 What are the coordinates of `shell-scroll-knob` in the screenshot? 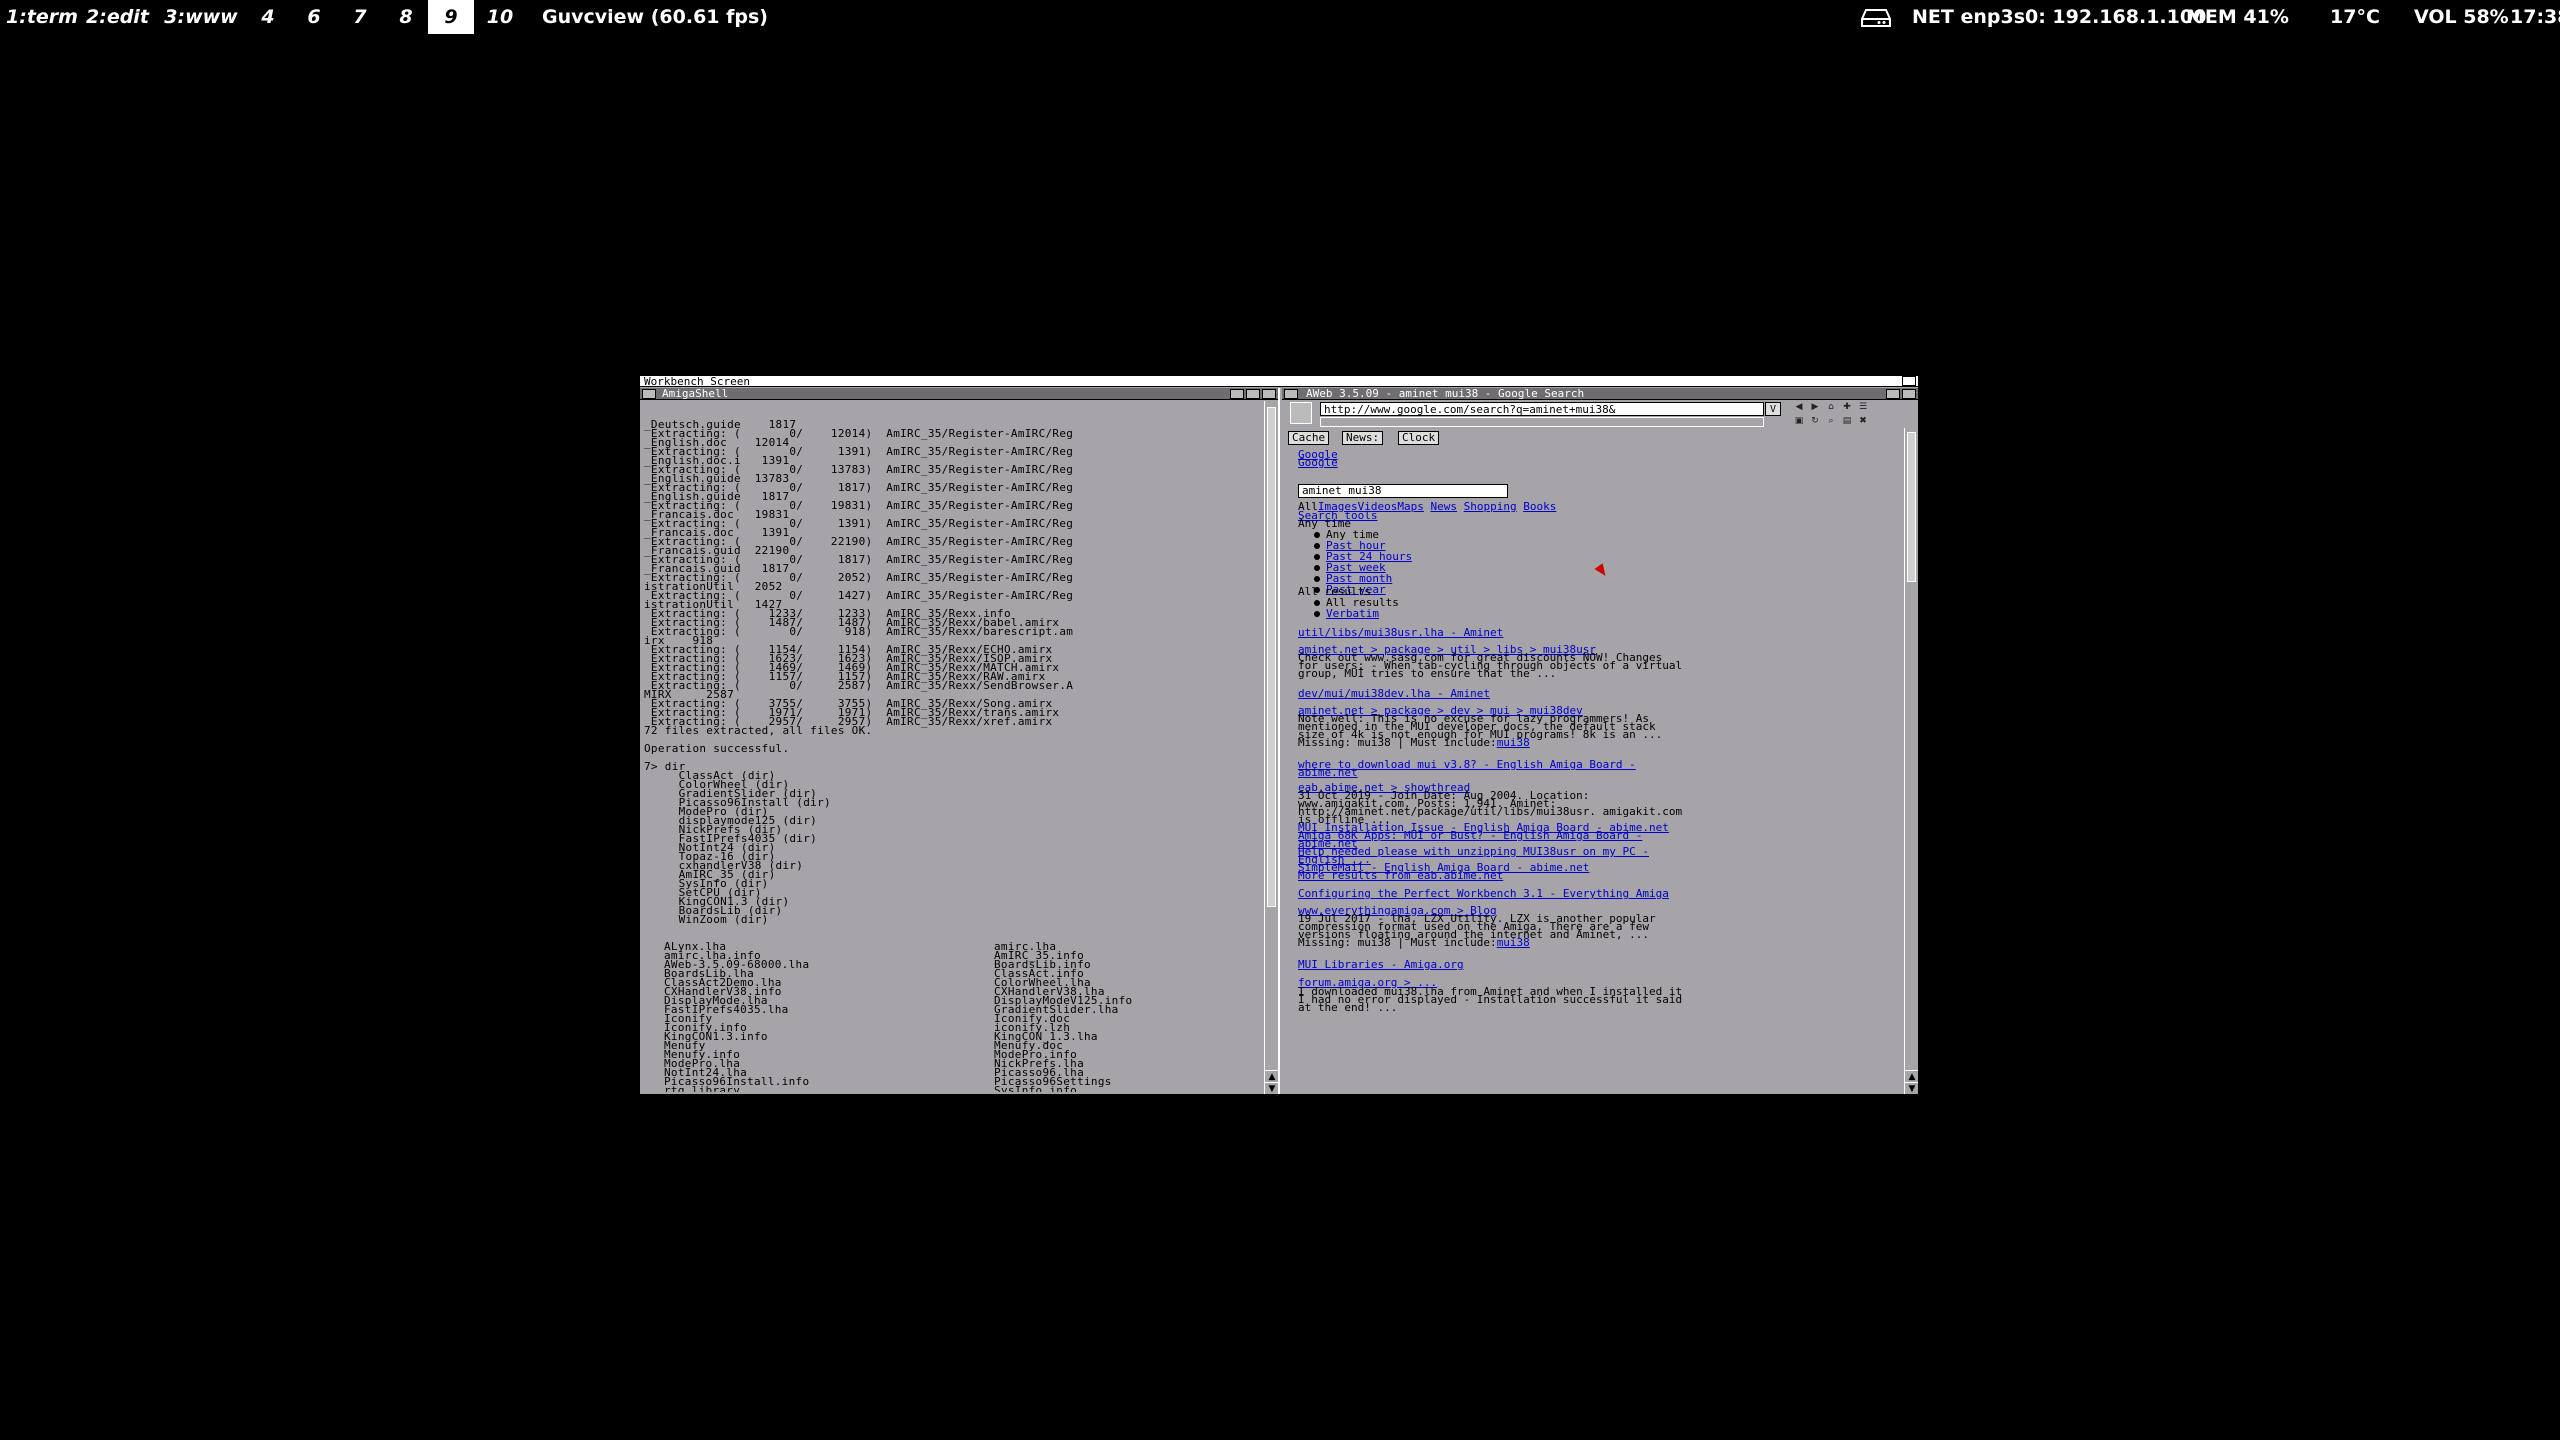 It's located at (1271, 657).